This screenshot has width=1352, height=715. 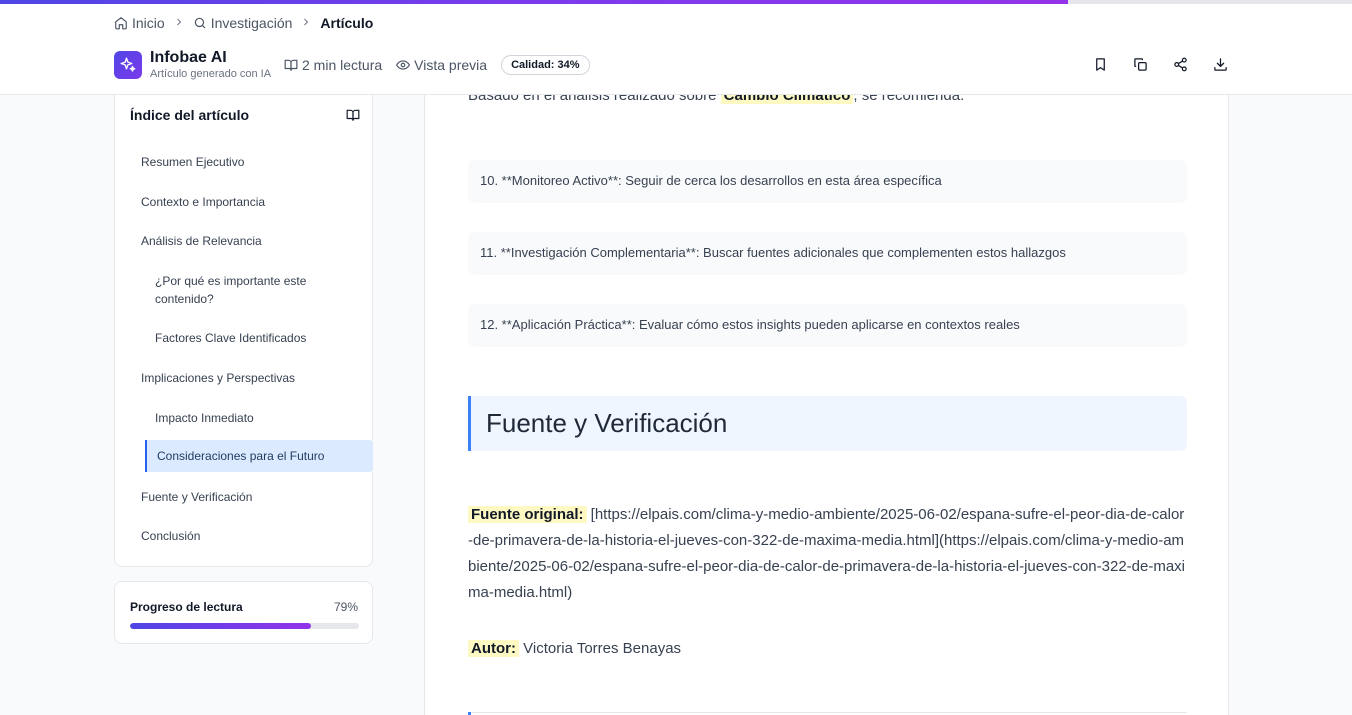 What do you see at coordinates (200, 23) in the screenshot?
I see `search-icon` at bounding box center [200, 23].